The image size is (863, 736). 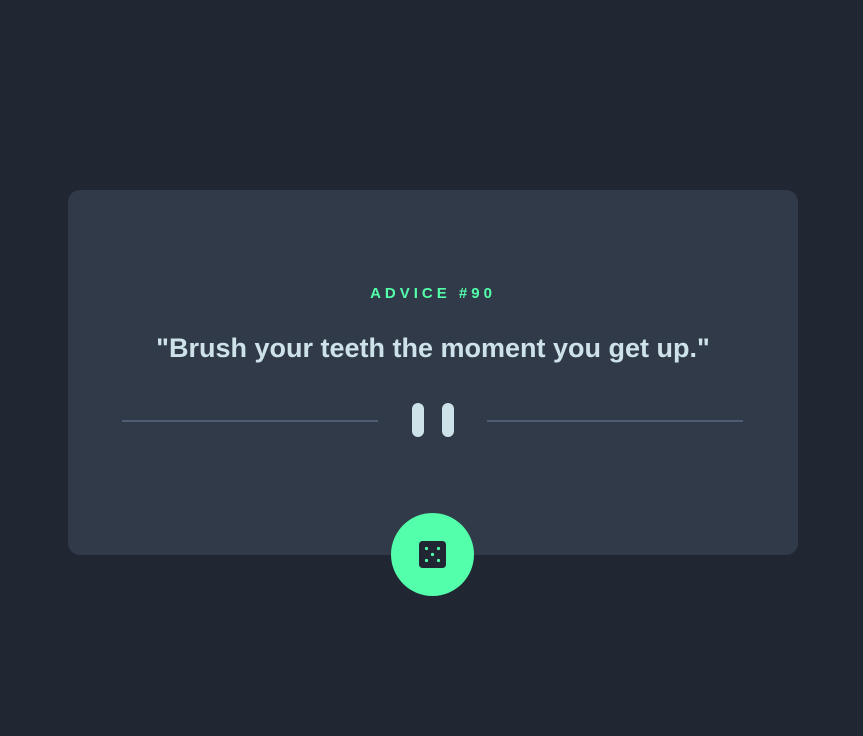 What do you see at coordinates (250, 421) in the screenshot?
I see `divider-line-left` at bounding box center [250, 421].